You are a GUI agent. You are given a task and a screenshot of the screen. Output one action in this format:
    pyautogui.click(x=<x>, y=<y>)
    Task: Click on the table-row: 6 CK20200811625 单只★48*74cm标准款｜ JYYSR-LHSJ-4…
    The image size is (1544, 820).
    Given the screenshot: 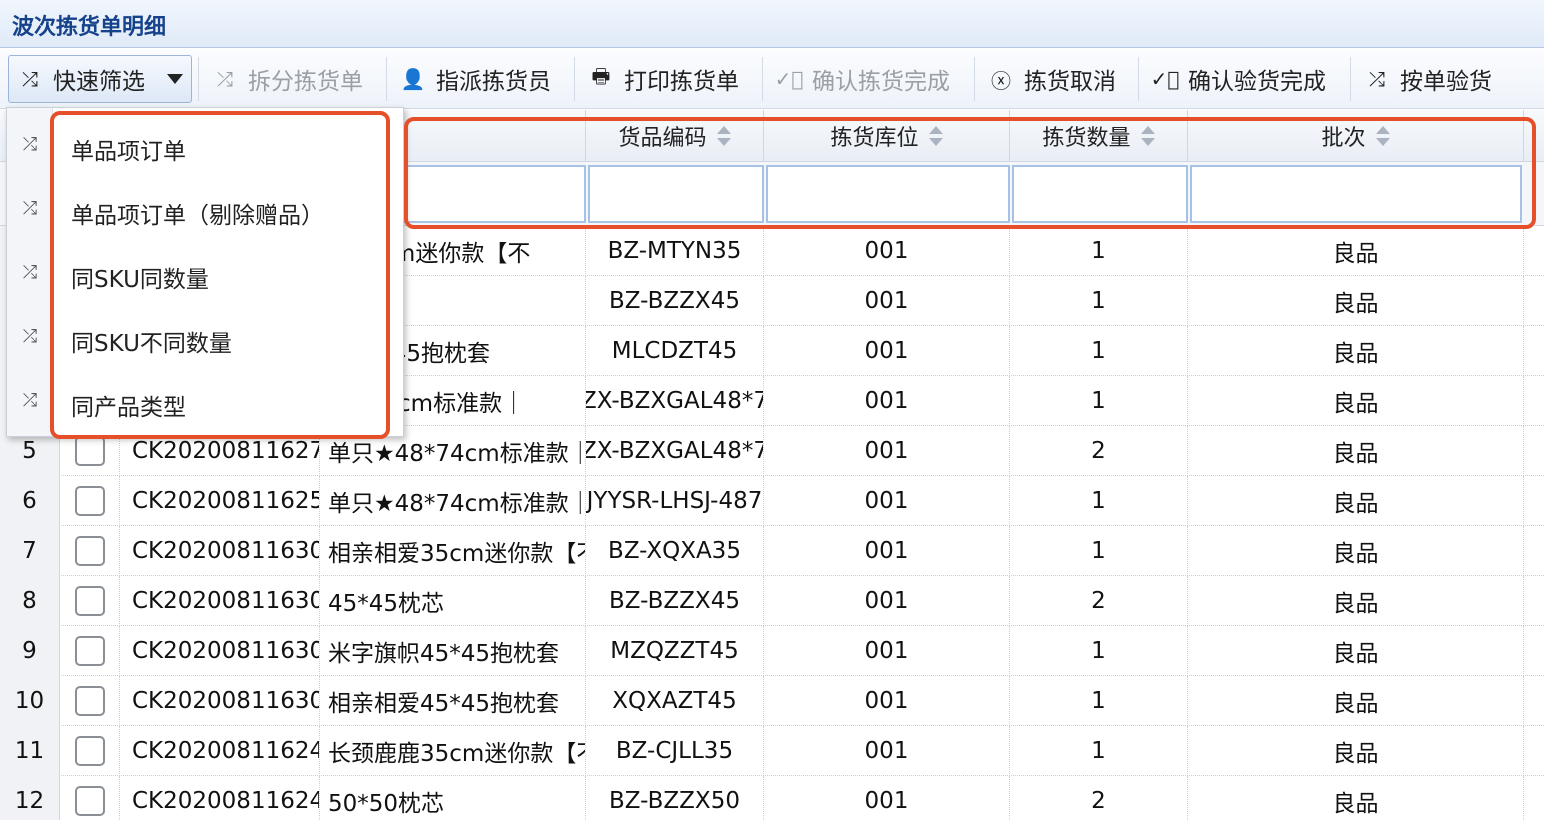 What is the action you would take?
    pyautogui.click(x=772, y=501)
    